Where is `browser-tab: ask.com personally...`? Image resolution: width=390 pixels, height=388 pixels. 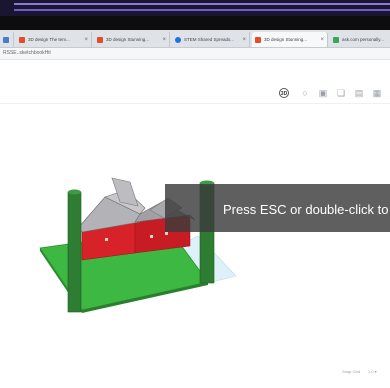 browser-tab: ask.com personally... is located at coordinates (360, 39).